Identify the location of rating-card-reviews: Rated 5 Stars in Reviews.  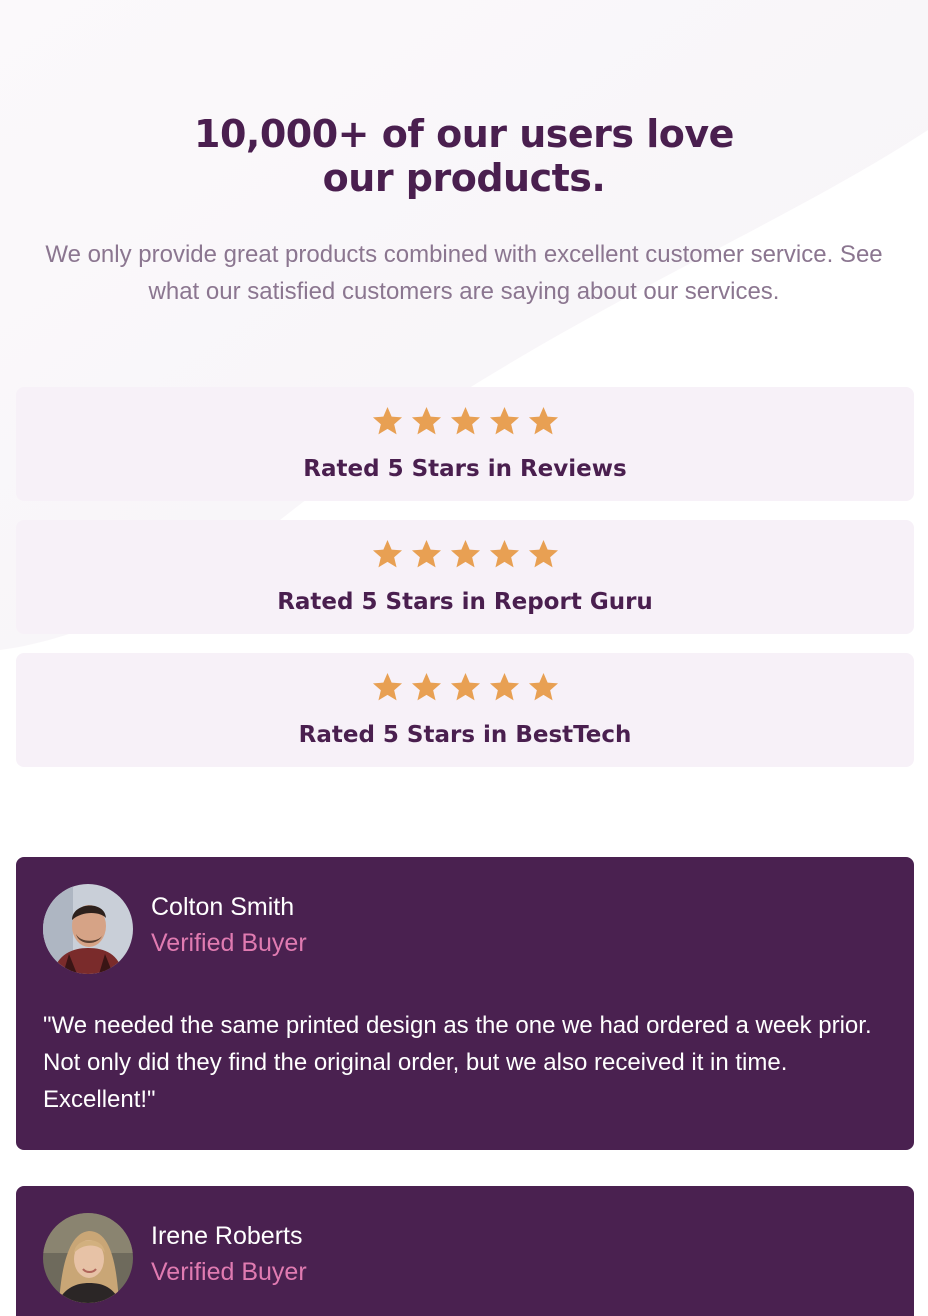
(465, 444).